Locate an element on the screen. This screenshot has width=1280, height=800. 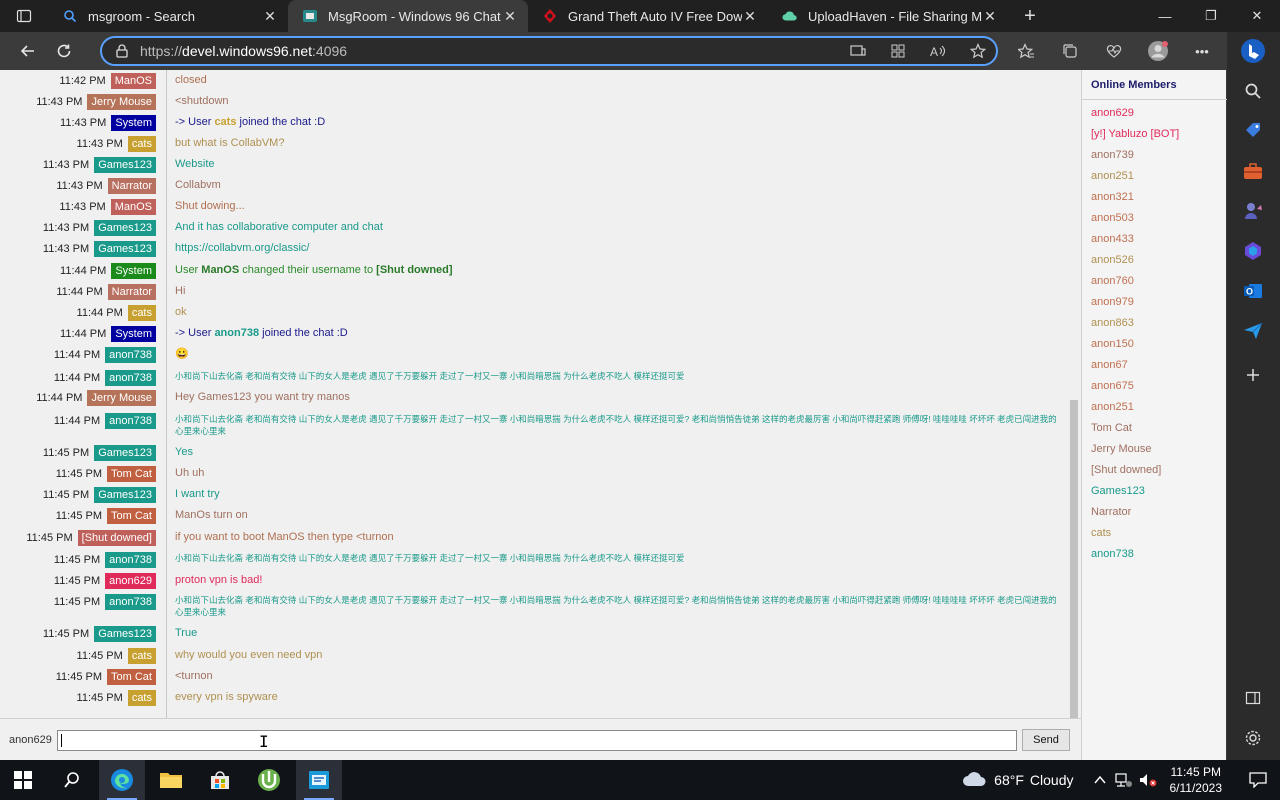
member-list-item: Games123 is located at coordinates (1118, 491).